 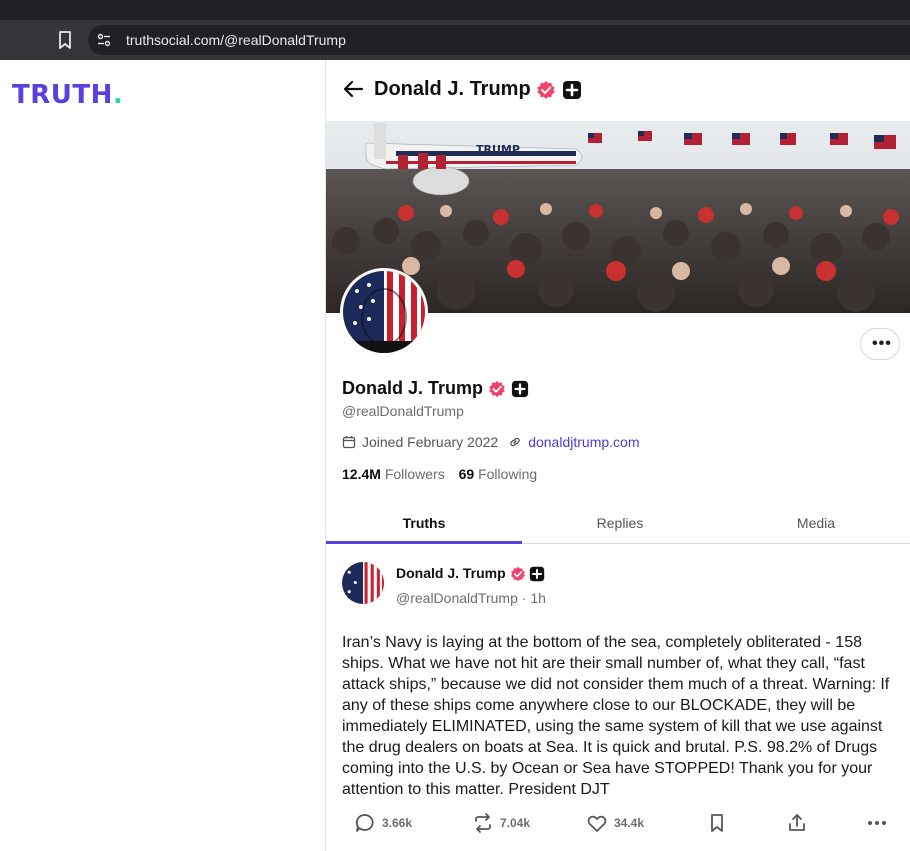 What do you see at coordinates (364, 823) in the screenshot?
I see `reply-icon` at bounding box center [364, 823].